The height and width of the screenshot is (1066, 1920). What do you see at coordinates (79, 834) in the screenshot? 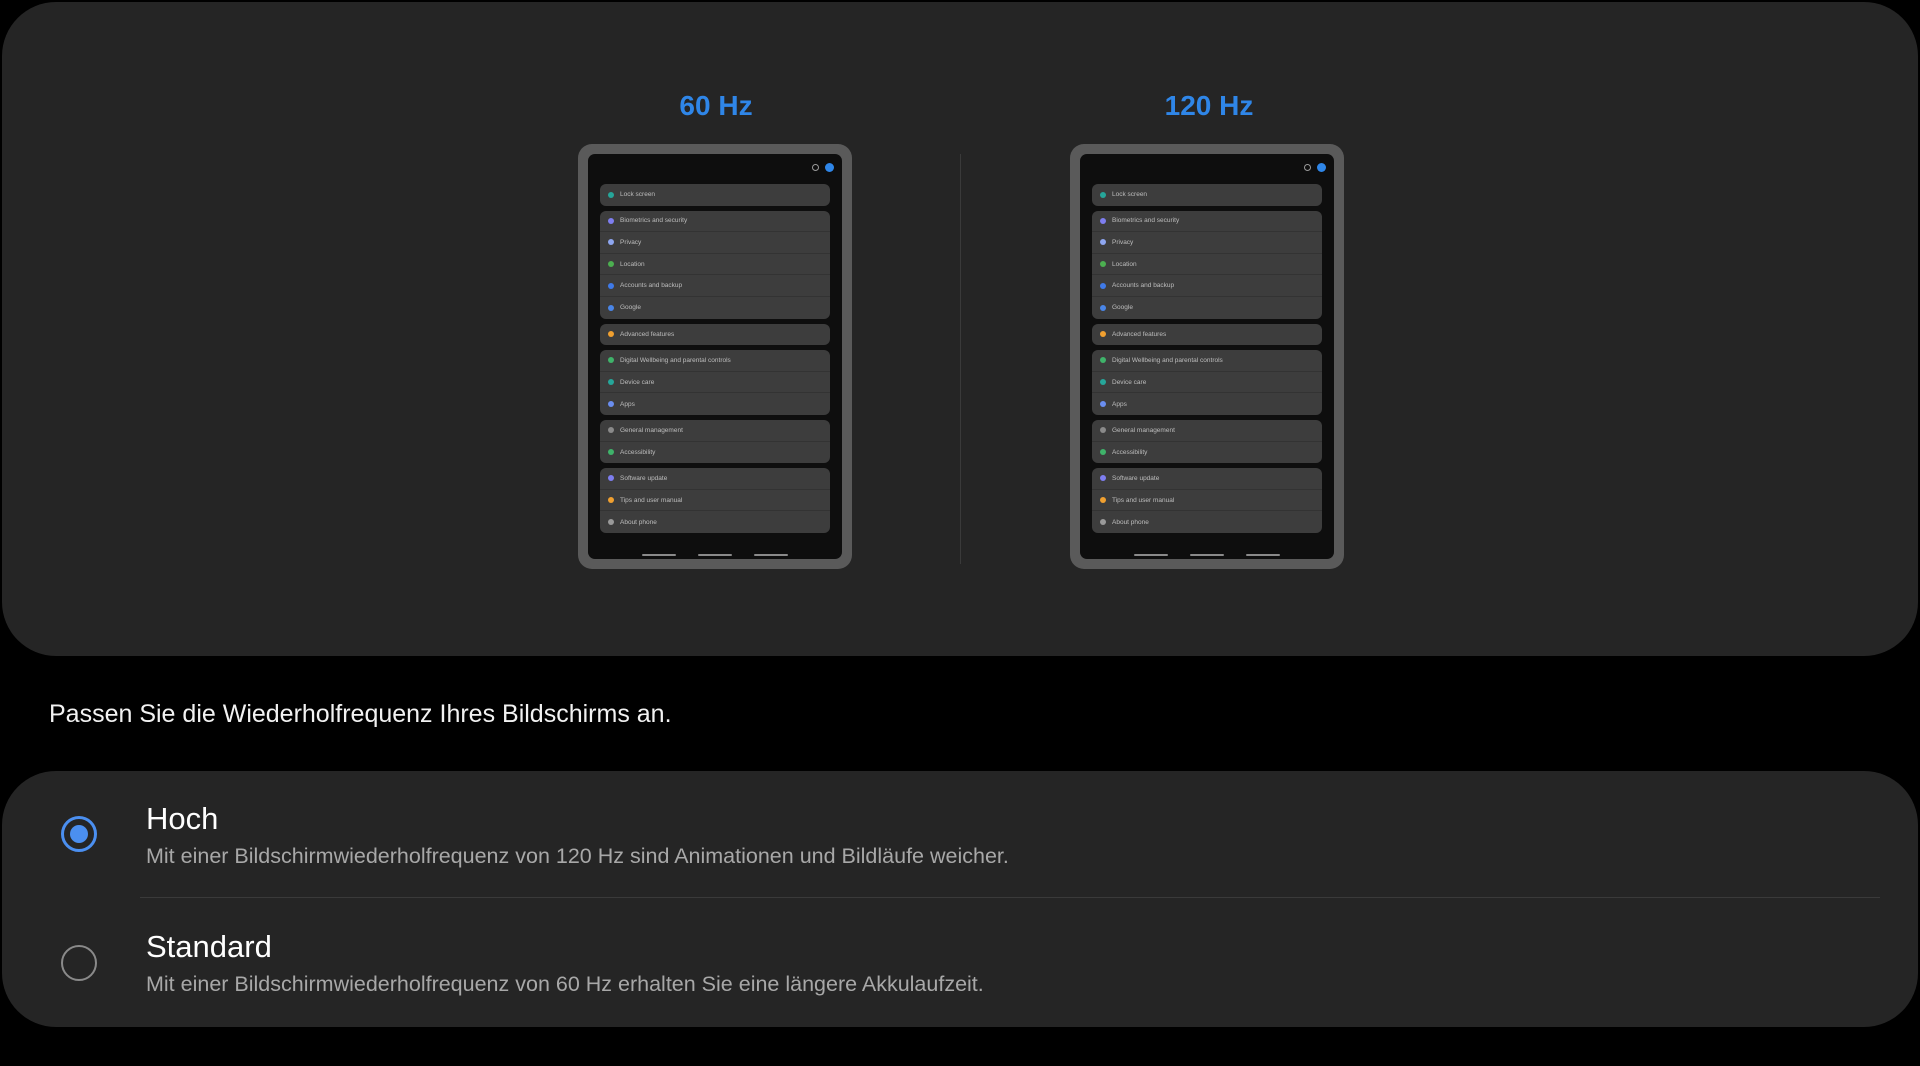
I see `radio-high` at bounding box center [79, 834].